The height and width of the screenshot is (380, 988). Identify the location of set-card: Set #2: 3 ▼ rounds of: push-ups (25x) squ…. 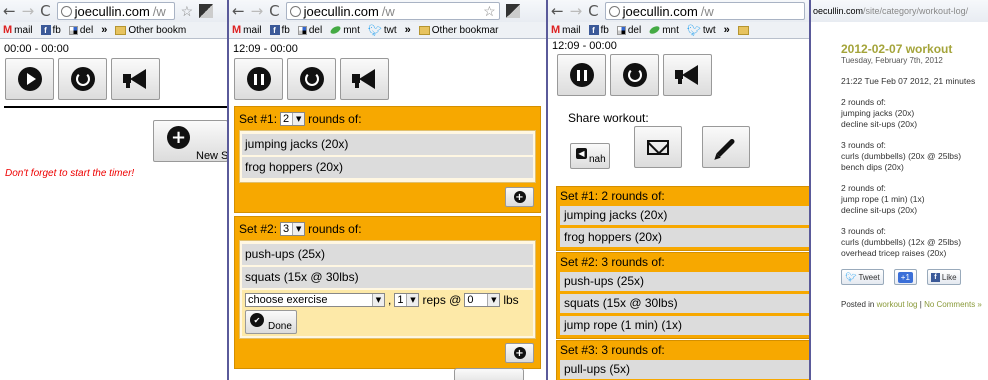
(387, 292).